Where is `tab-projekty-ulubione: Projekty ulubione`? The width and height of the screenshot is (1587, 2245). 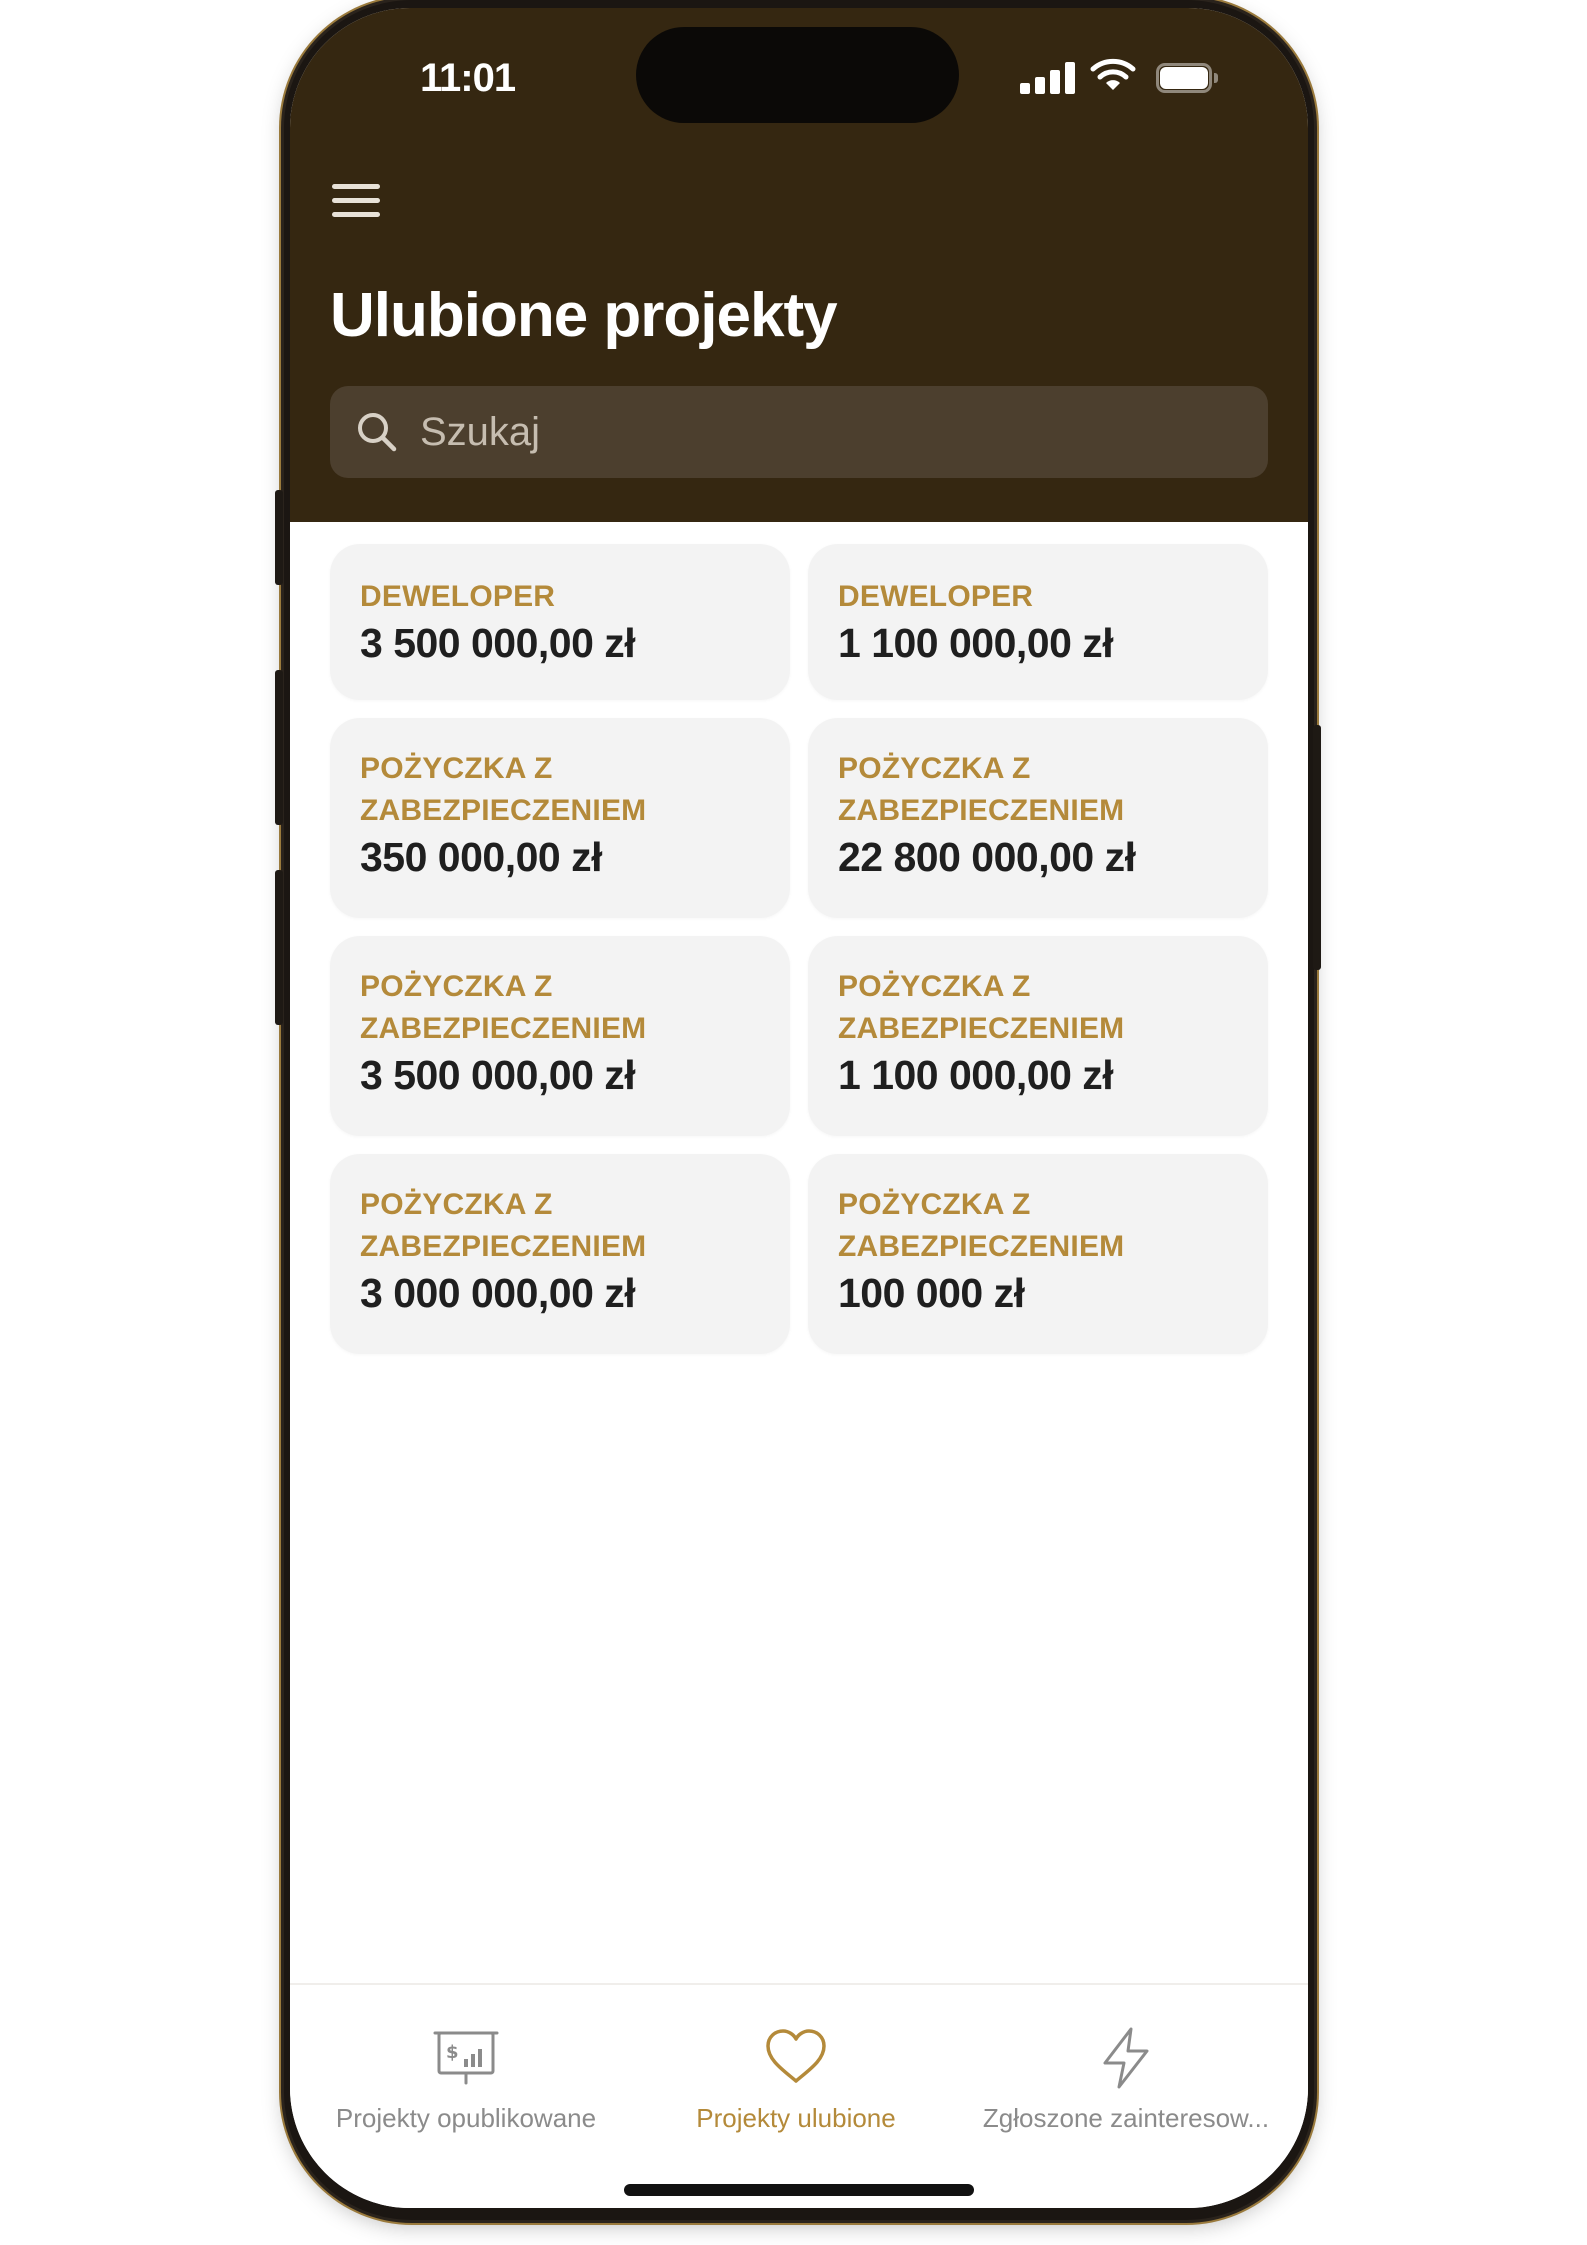 tab-projekty-ulubione: Projekty ulubione is located at coordinates (796, 2079).